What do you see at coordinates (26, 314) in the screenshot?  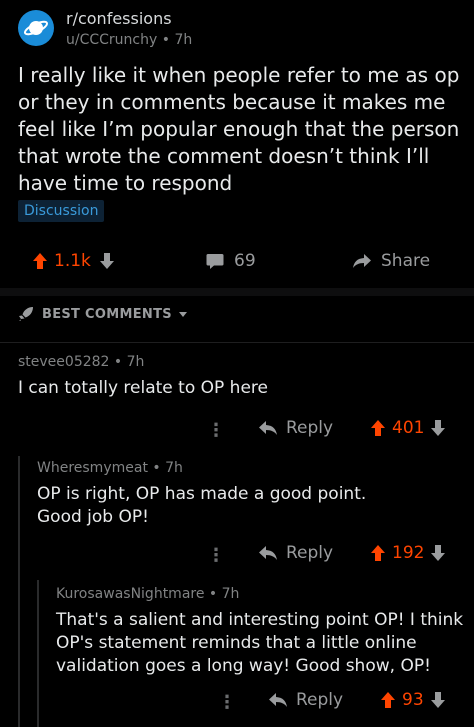 I see `rocket-icon` at bounding box center [26, 314].